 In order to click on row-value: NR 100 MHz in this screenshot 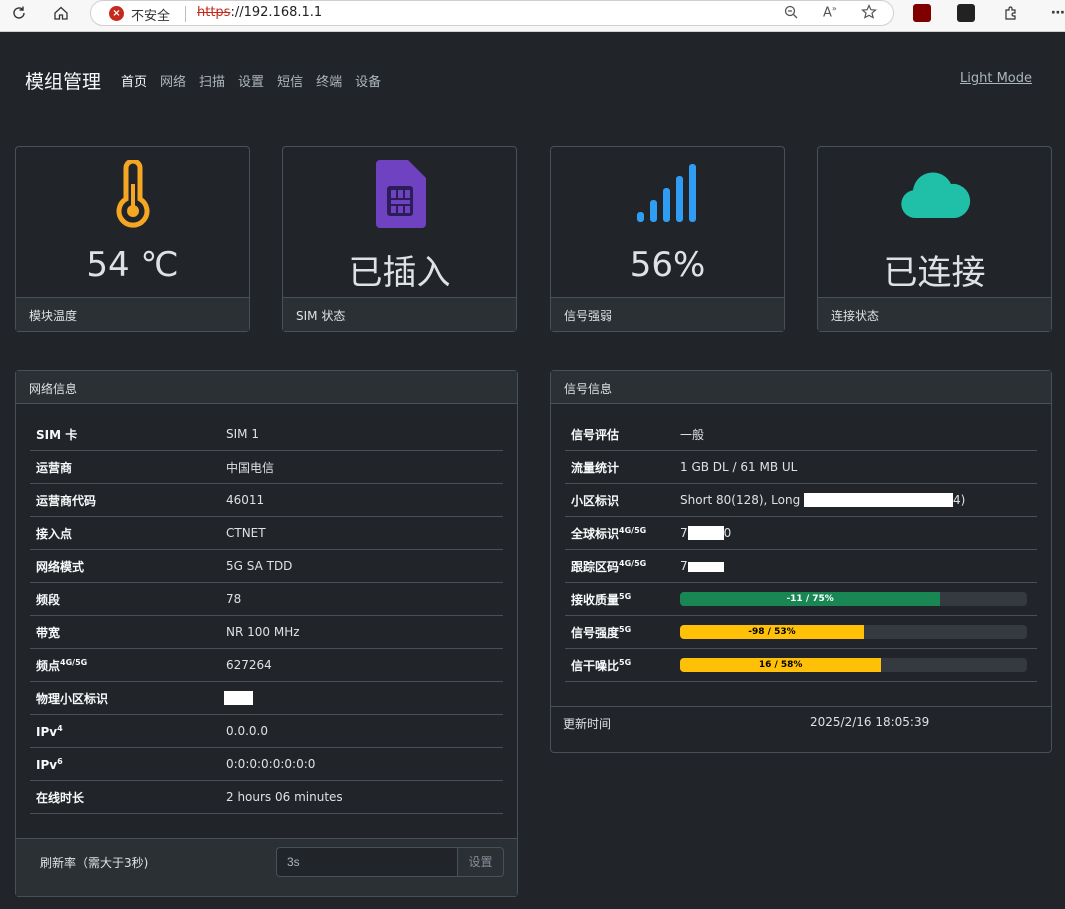, I will do `click(263, 632)`.